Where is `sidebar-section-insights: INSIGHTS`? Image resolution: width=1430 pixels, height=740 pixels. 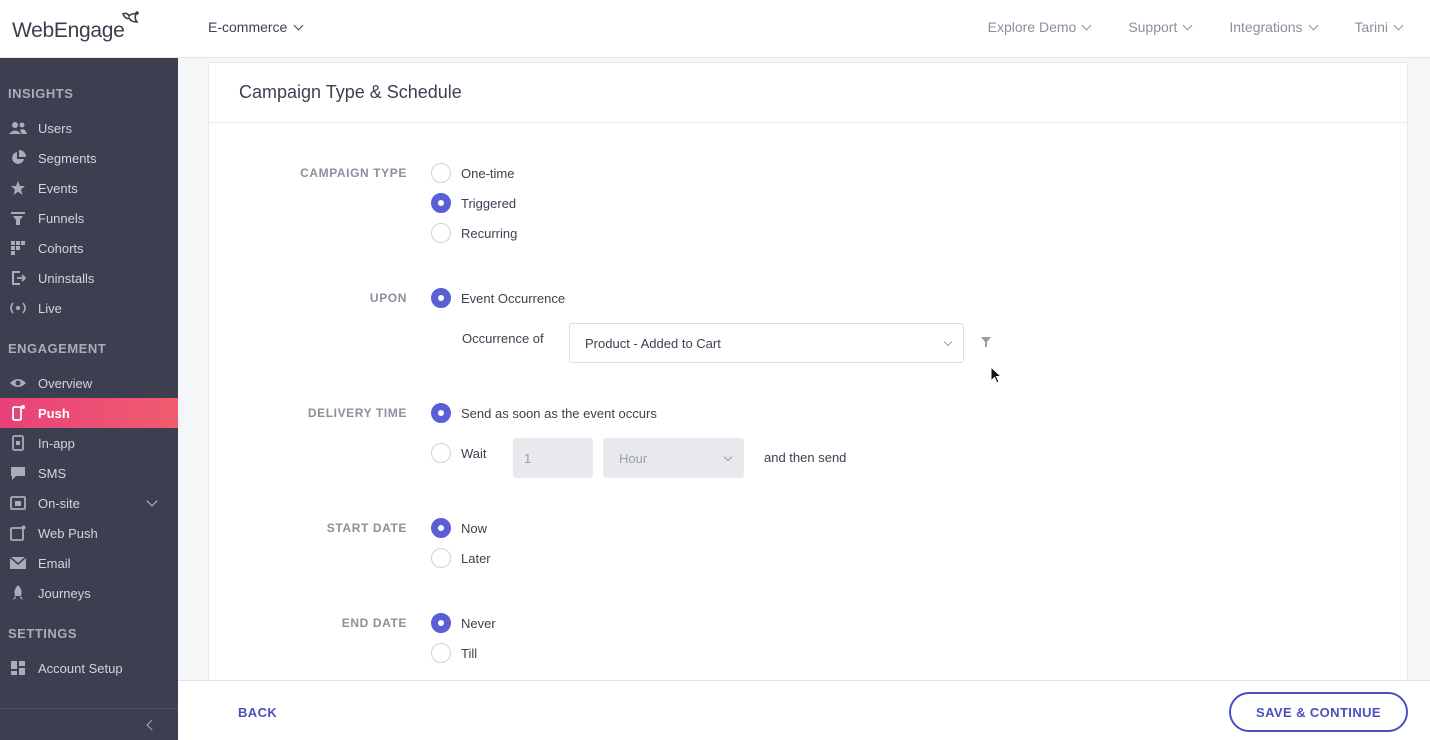
sidebar-section-insights: INSIGHTS is located at coordinates (41, 93).